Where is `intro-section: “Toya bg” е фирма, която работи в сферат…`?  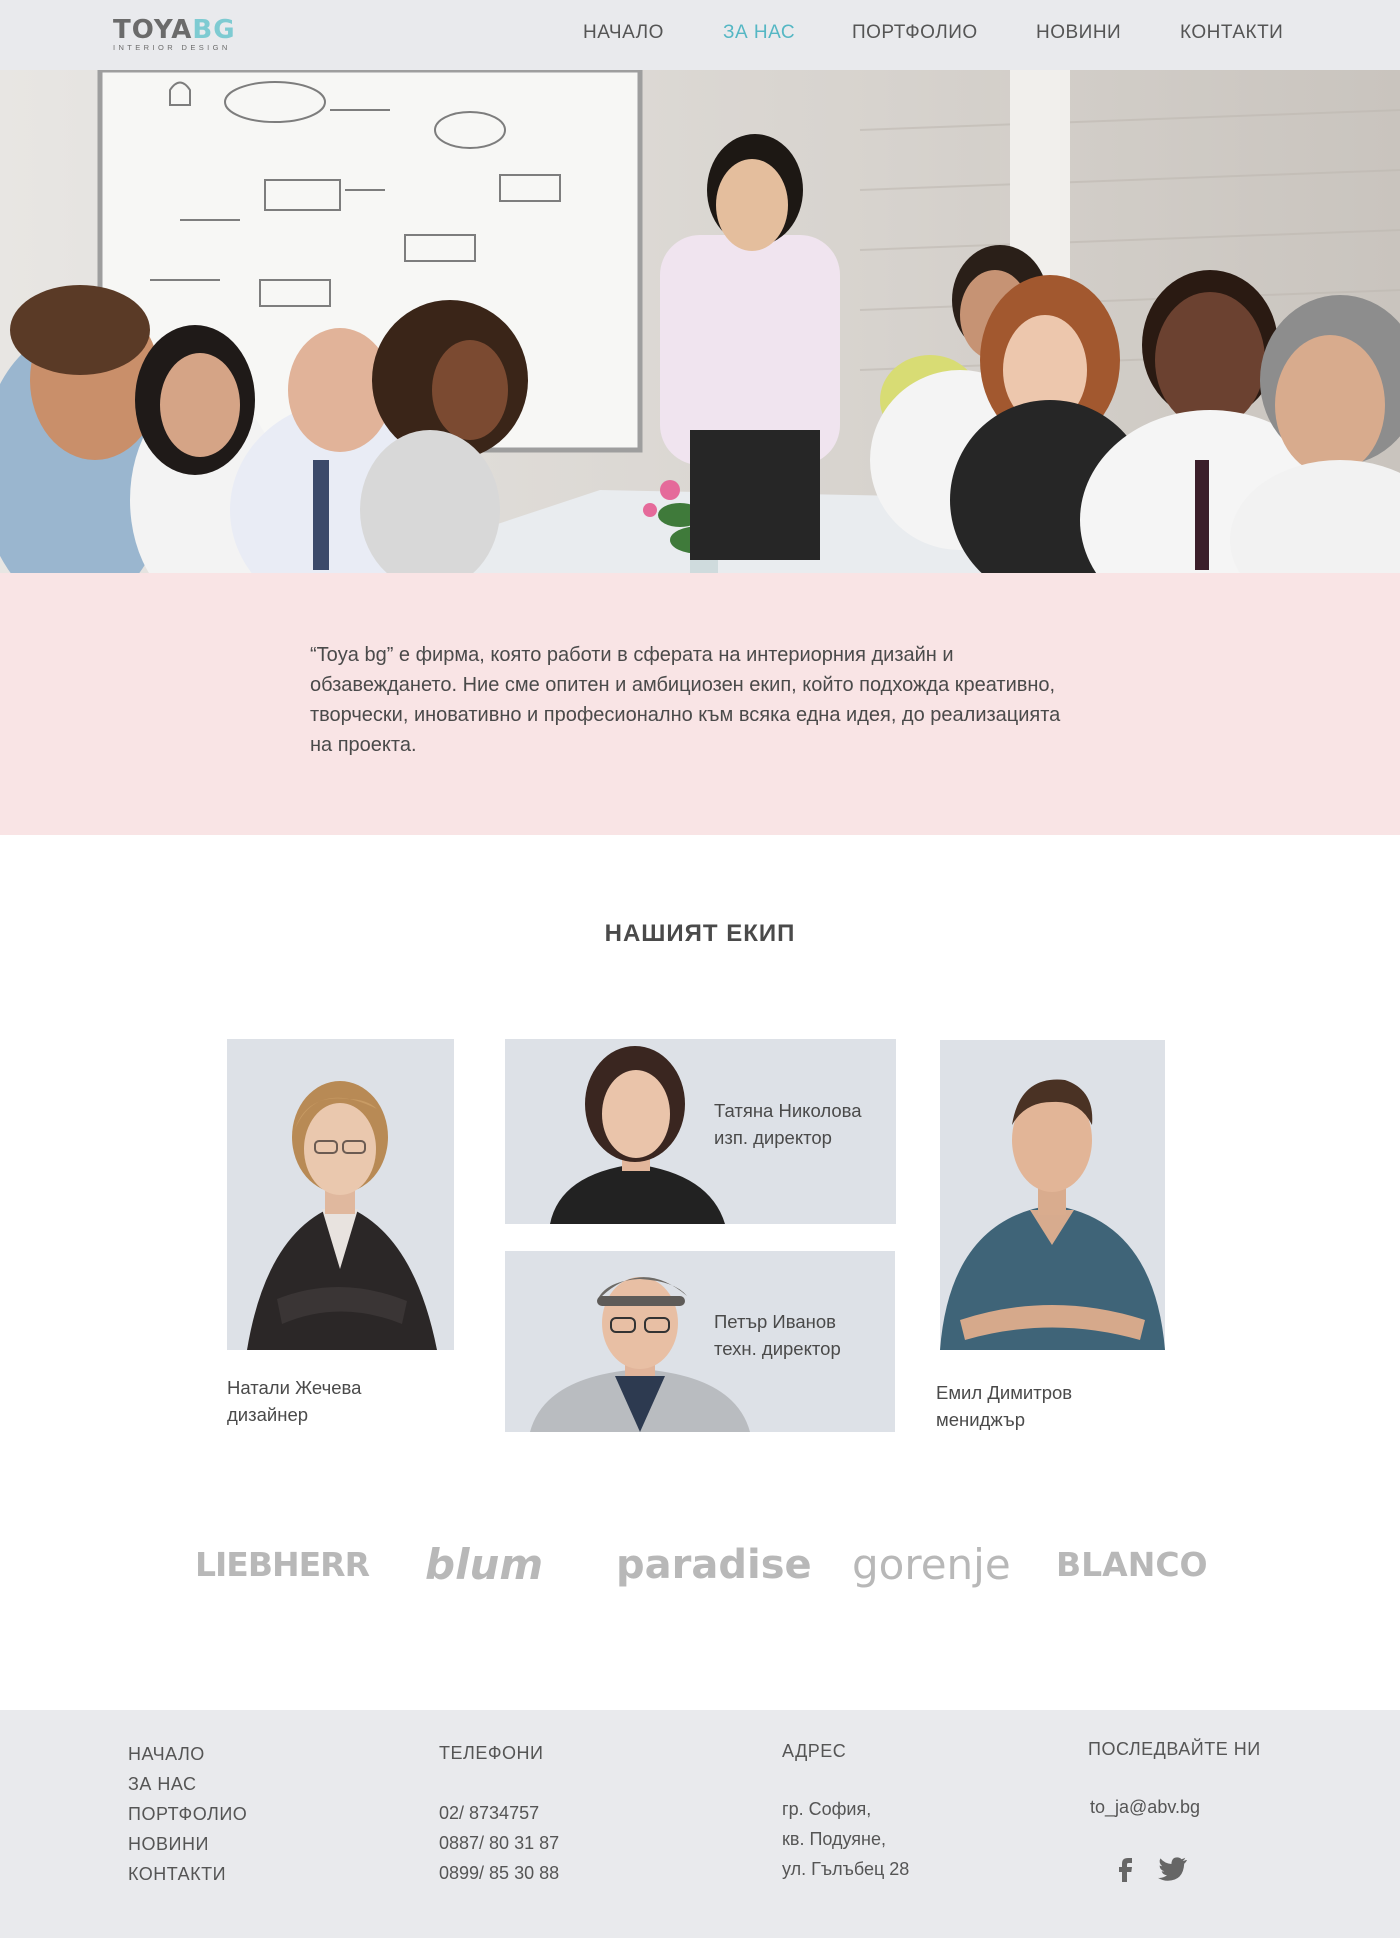 intro-section: “Toya bg” е фирма, която работи в сферат… is located at coordinates (700, 704).